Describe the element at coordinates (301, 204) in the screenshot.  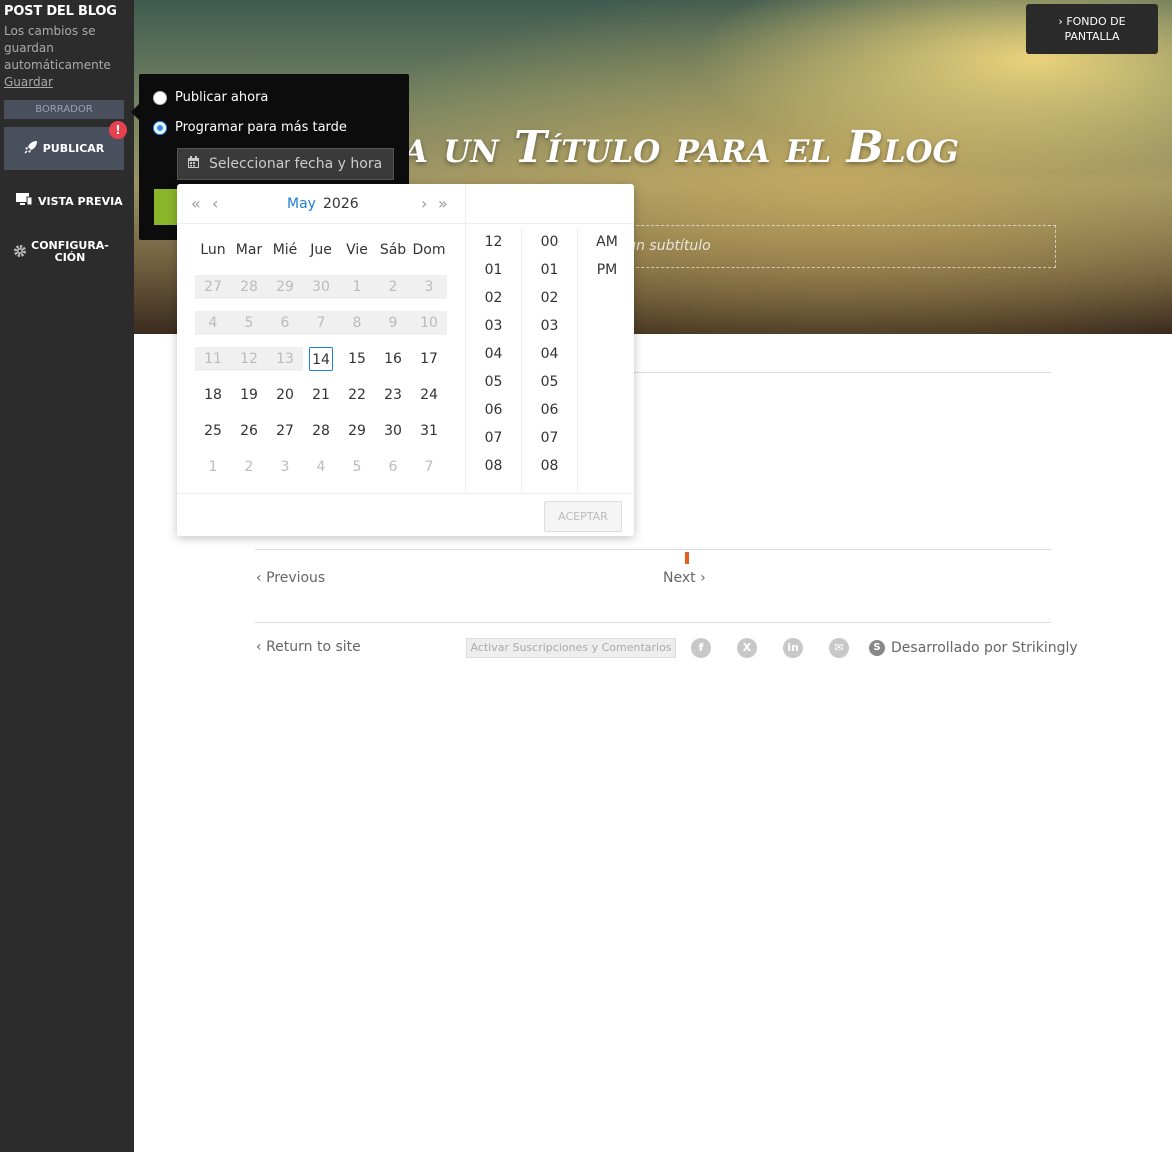
I see `month-selector: May` at that location.